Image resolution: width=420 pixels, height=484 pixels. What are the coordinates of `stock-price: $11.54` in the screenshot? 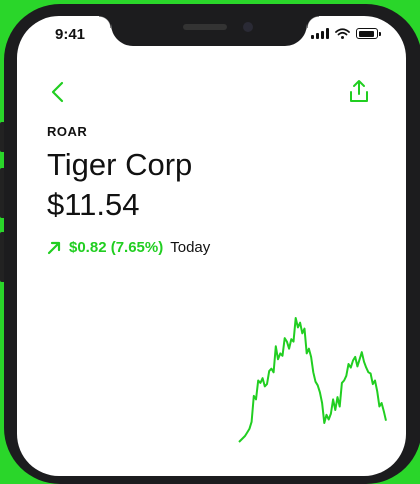 It's located at (93, 204).